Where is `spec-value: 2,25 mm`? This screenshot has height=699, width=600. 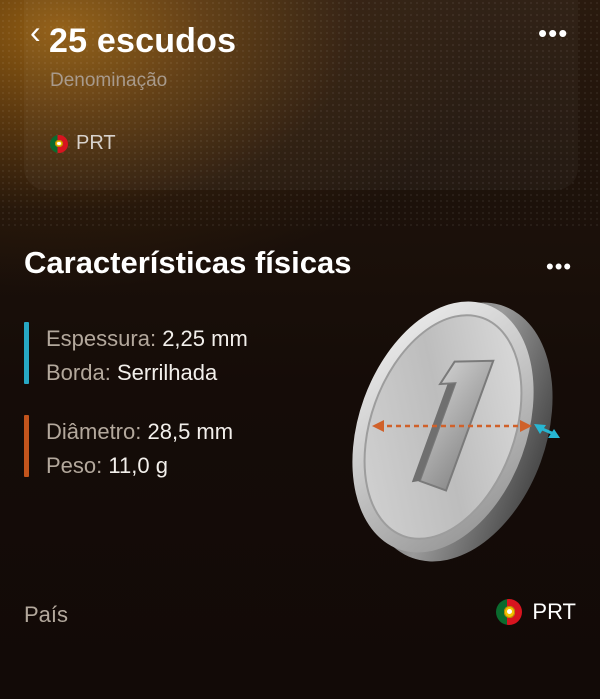
spec-value: 2,25 mm is located at coordinates (205, 338).